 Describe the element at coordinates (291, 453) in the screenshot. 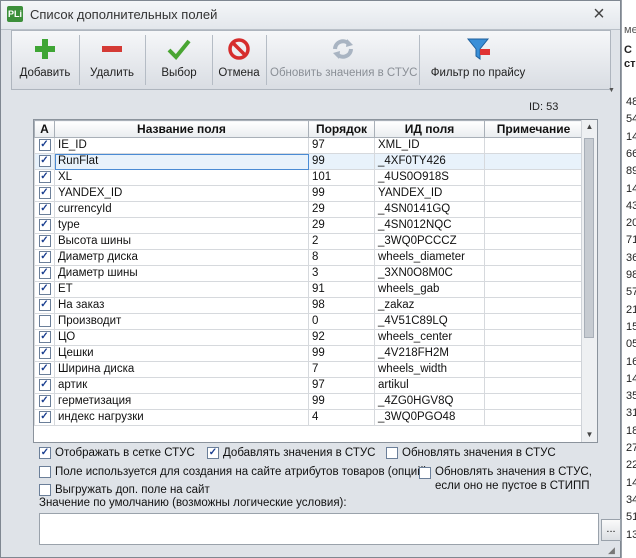

I see `add-values-option: ✓ Добавлять значения в СТУС` at that location.